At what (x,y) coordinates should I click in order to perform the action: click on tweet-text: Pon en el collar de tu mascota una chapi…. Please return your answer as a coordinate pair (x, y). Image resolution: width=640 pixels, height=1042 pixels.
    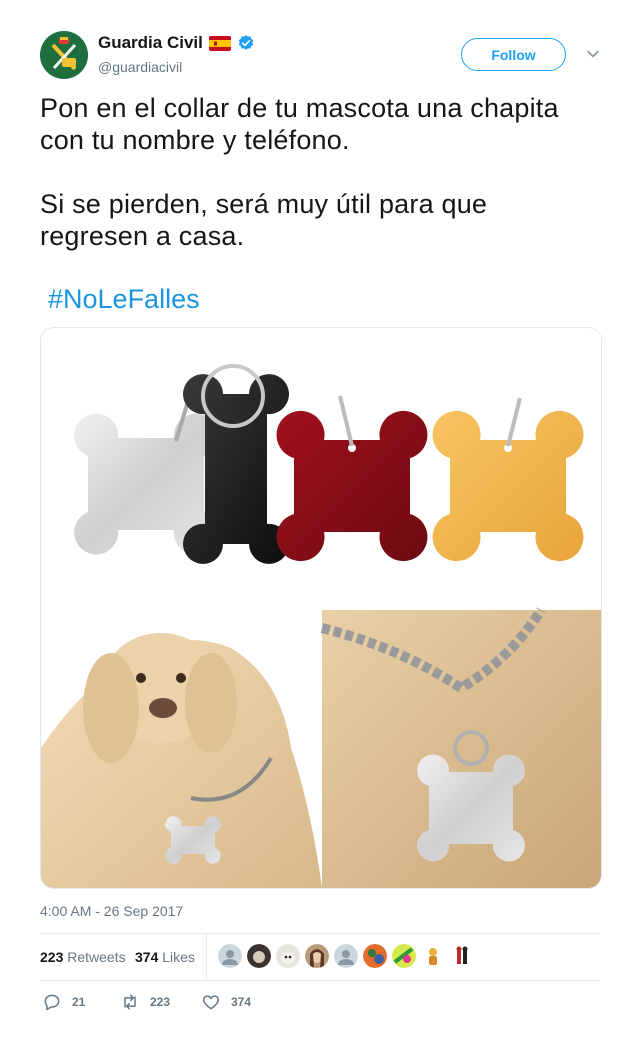
    Looking at the image, I should click on (320, 172).